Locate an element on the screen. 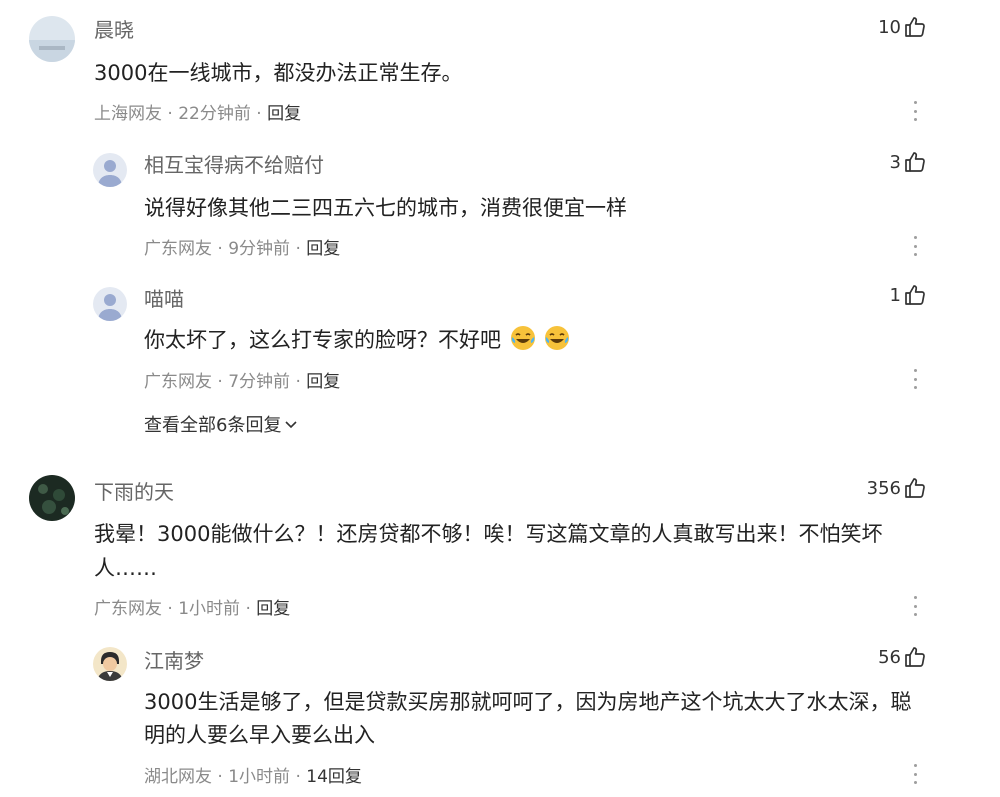 The width and height of the screenshot is (1000, 797). reply-meta: 广东网友 · 9分钟前 · 回复 is located at coordinates (242, 249).